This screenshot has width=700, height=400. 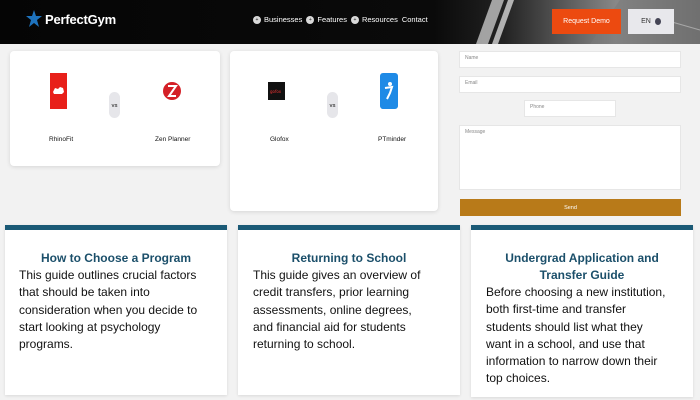 I want to click on rhinofit-logo, so click(x=58, y=91).